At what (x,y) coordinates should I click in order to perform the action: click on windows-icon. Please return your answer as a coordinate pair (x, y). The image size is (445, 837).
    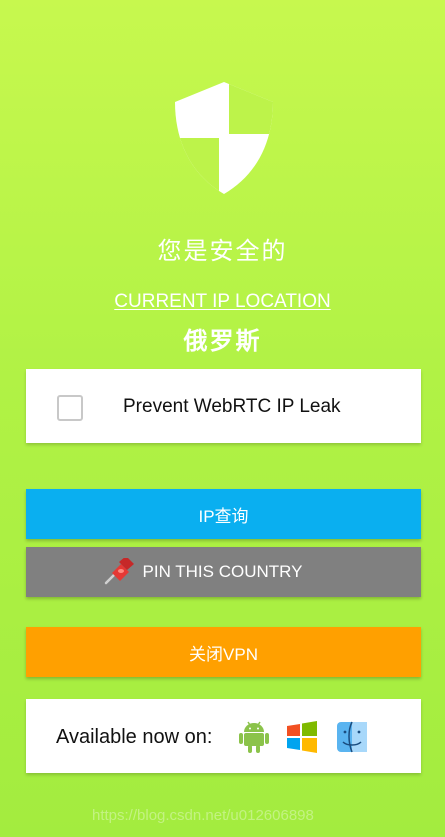
    Looking at the image, I should click on (302, 737).